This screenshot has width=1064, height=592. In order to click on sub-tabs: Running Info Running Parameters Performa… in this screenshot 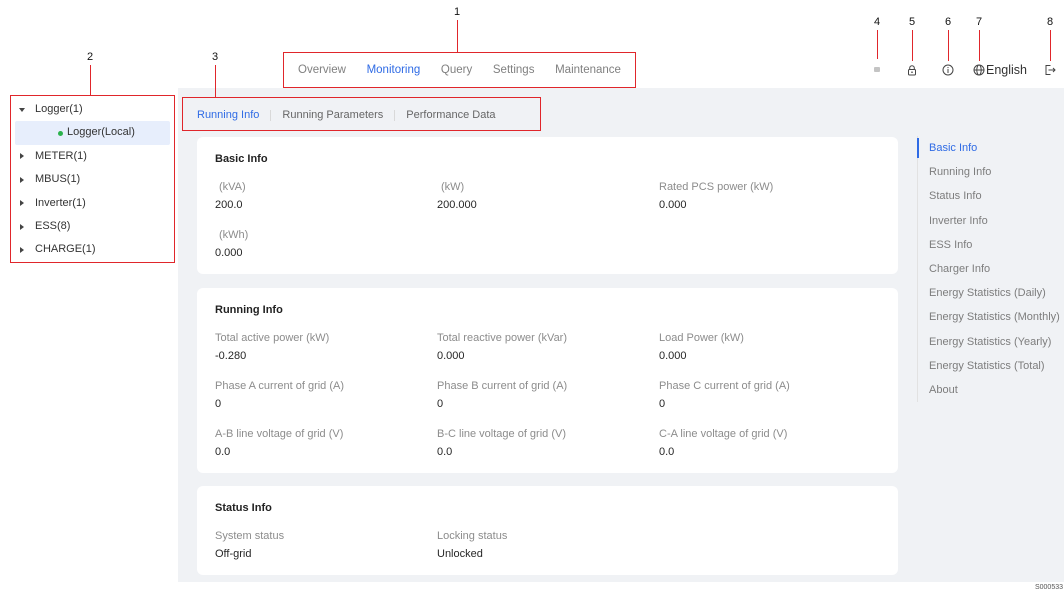, I will do `click(346, 115)`.